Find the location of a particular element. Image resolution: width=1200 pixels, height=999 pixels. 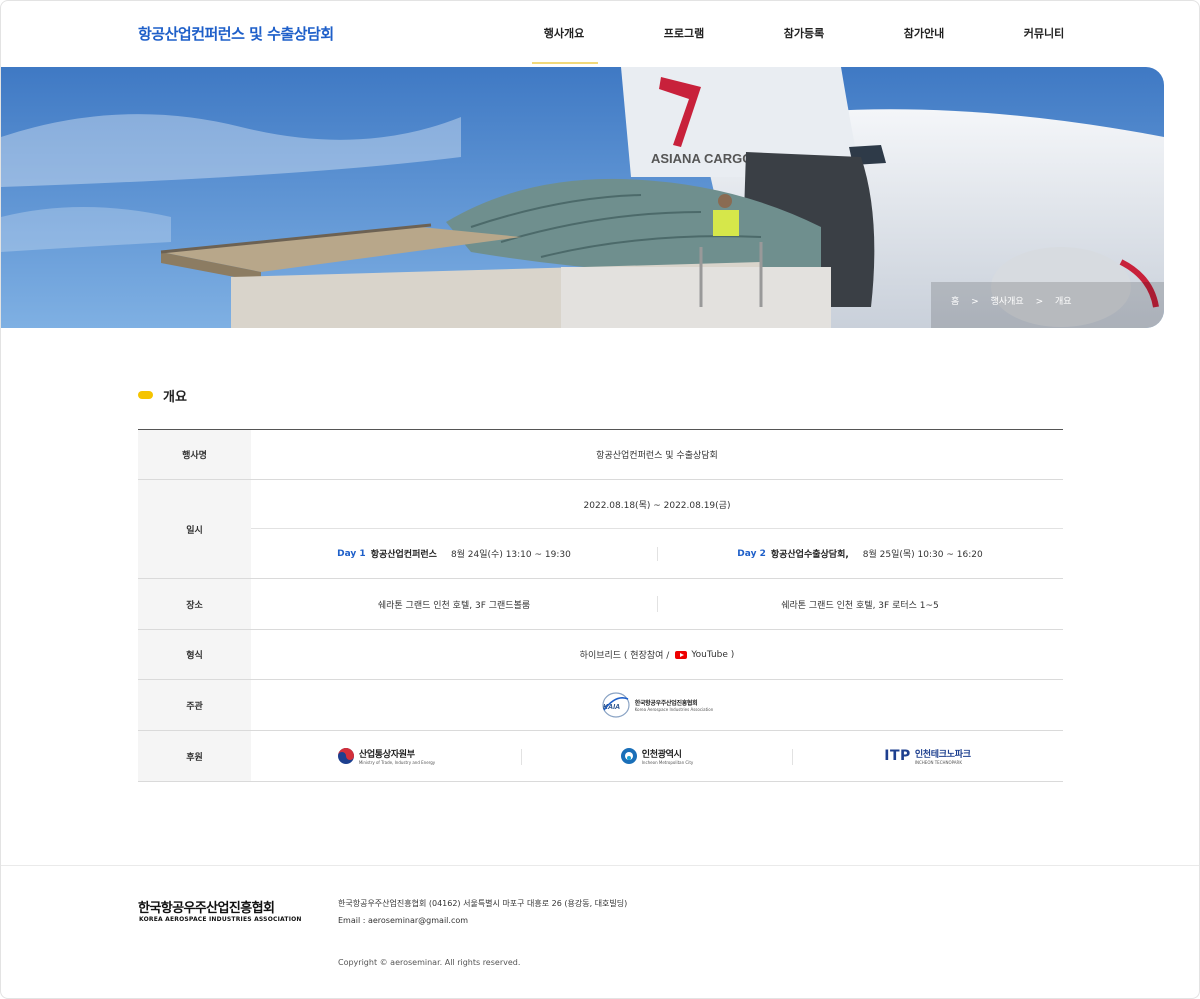

venue-day2: 쉐라톤 그랜드 인천 호텔, 3F 로터스 1~5 is located at coordinates (860, 605).